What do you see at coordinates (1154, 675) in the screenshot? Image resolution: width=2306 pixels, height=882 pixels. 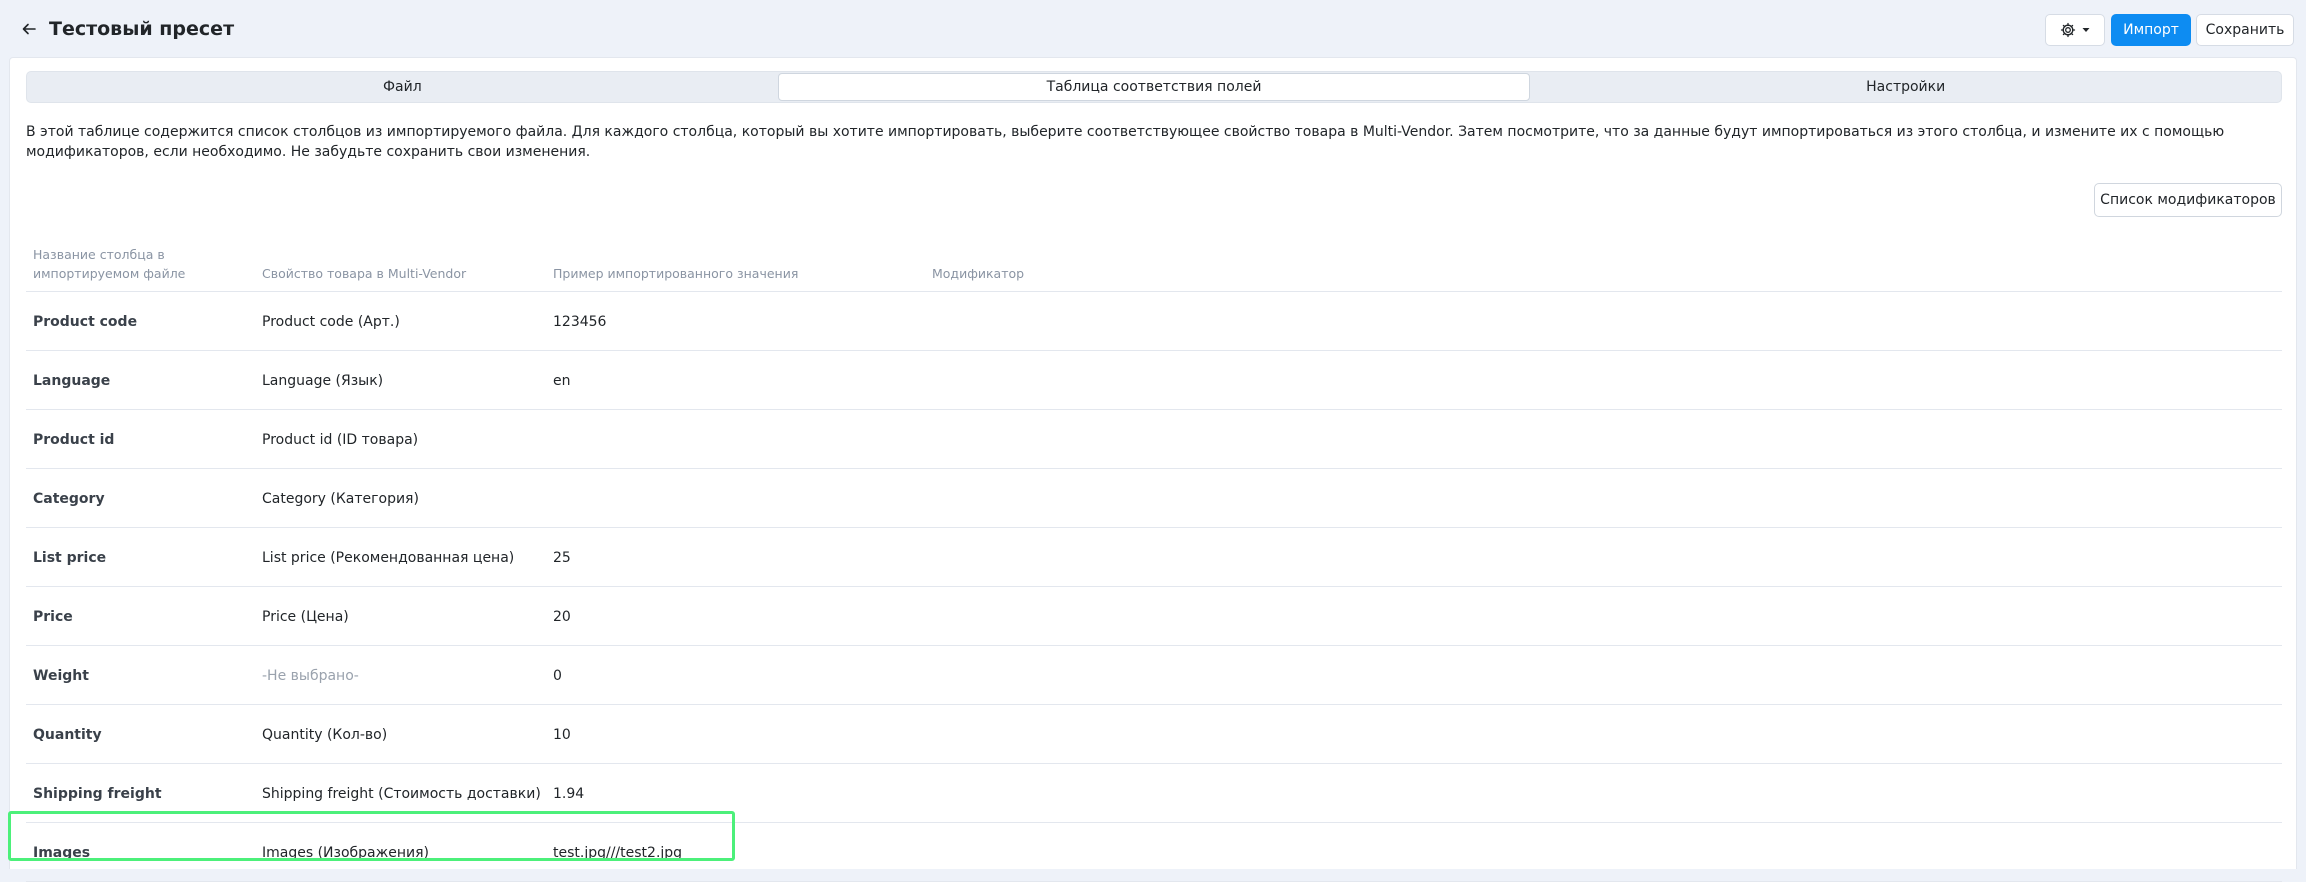 I see `table-row: Weight -Не выбрано- 0` at bounding box center [1154, 675].